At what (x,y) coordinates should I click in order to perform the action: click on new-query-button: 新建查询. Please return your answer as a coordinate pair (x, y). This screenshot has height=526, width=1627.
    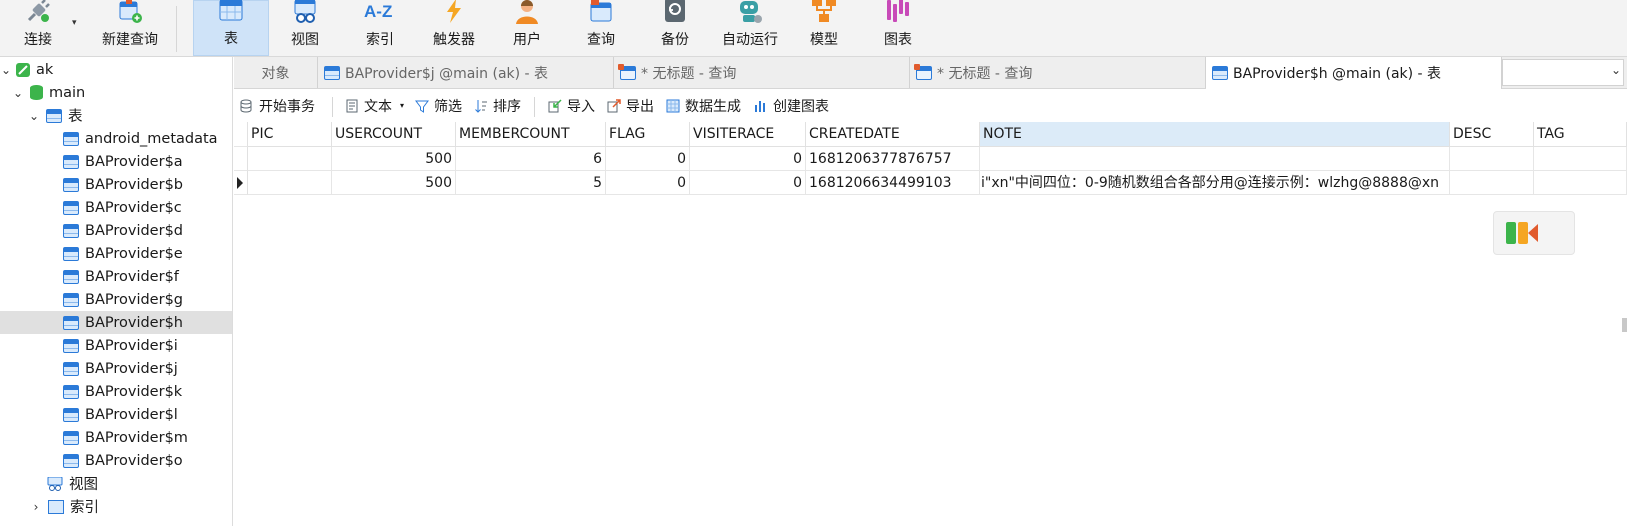
    Looking at the image, I should click on (130, 28).